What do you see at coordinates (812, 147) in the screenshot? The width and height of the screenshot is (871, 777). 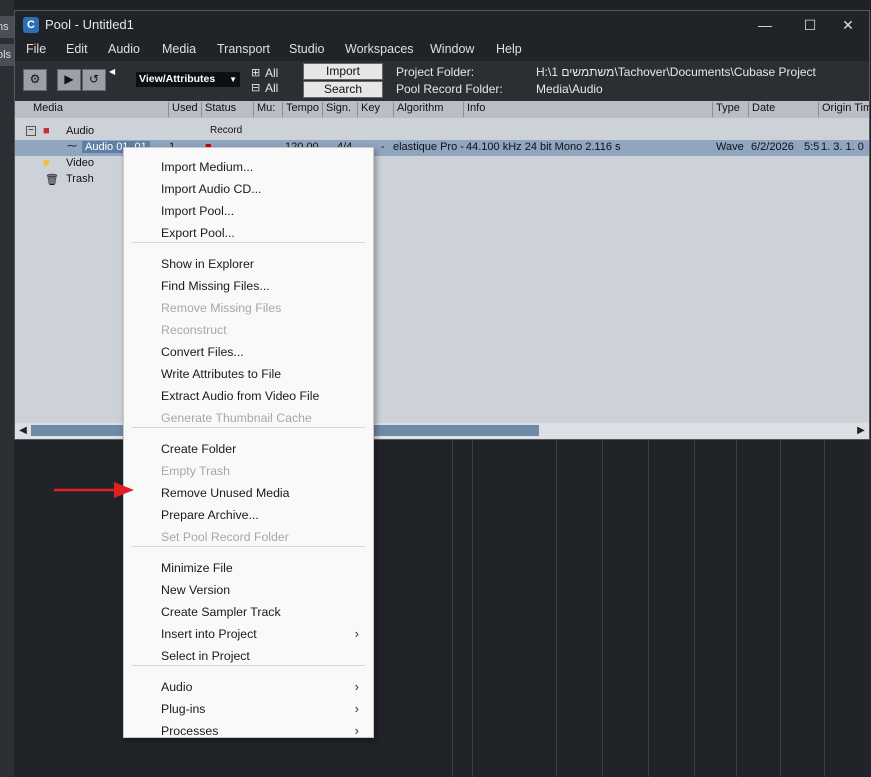 I see `audio-item-date-tail: 5:5` at bounding box center [812, 147].